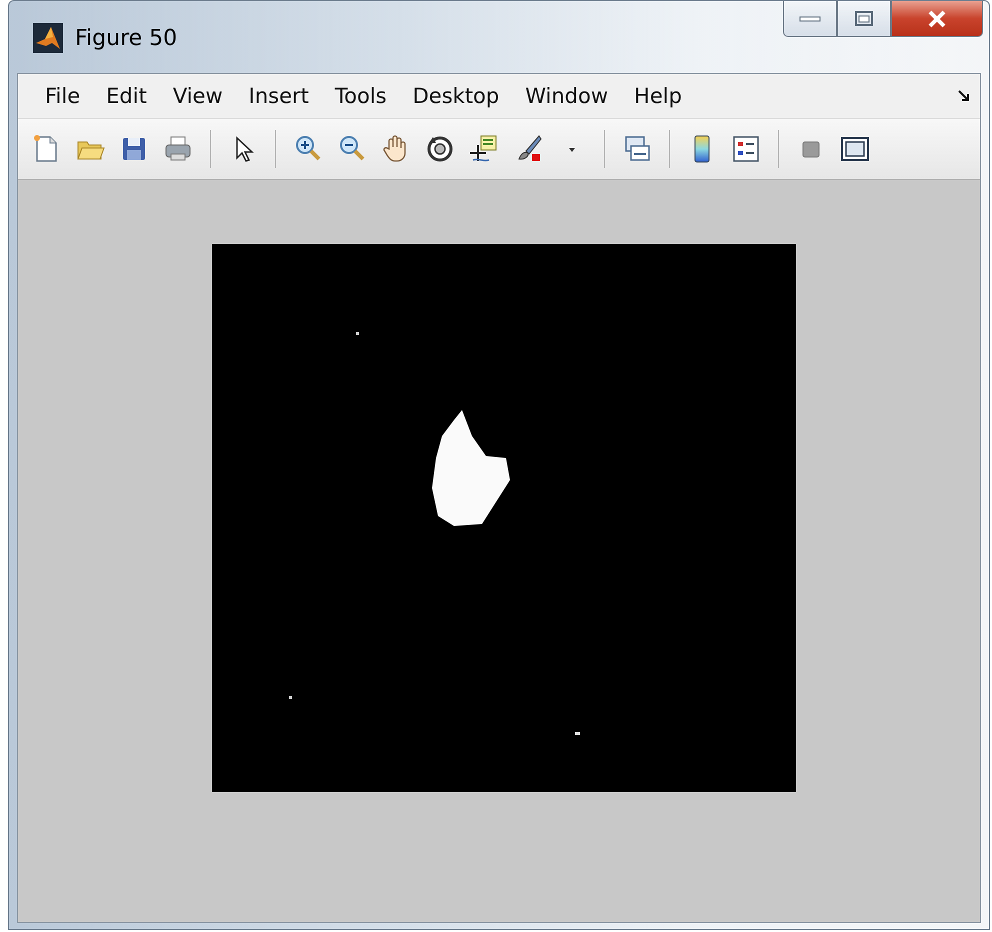  What do you see at coordinates (456, 96) in the screenshot?
I see `menu-item: Desktop` at bounding box center [456, 96].